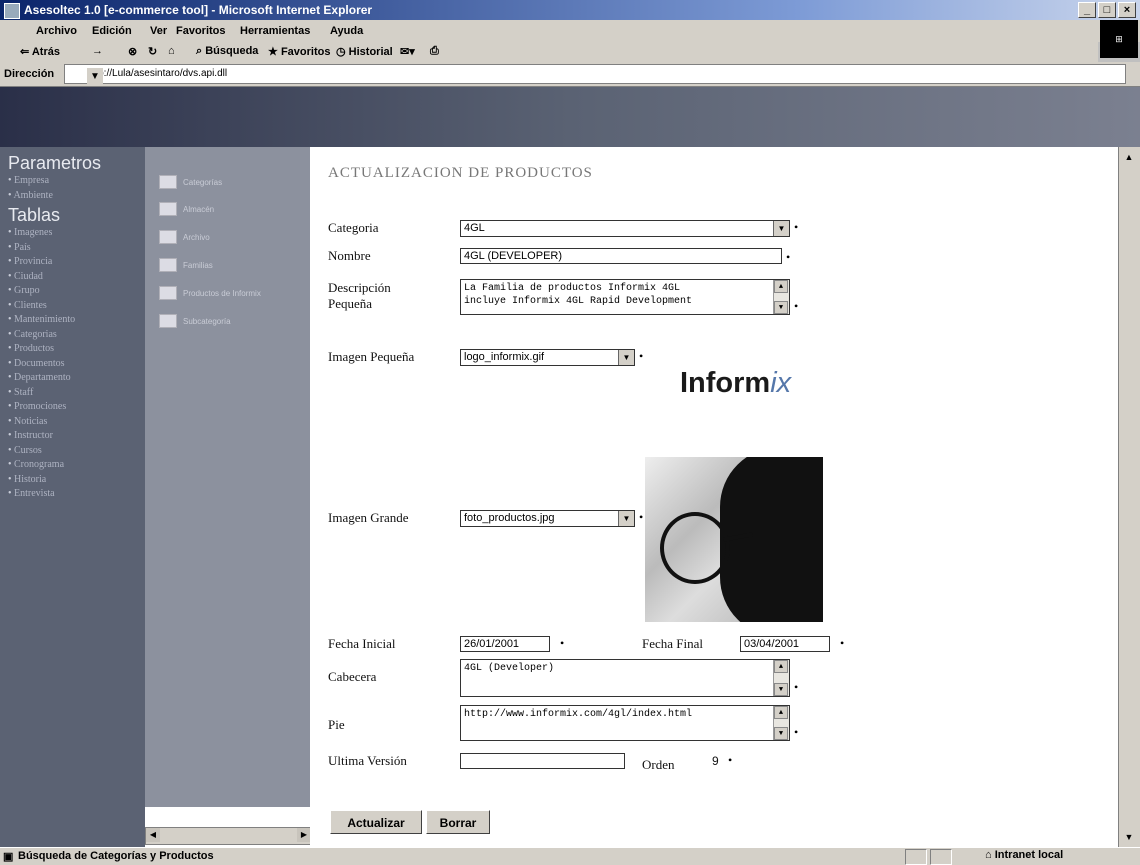  Describe the element at coordinates (336, 724) in the screenshot. I see `pie-label: Pie` at that location.